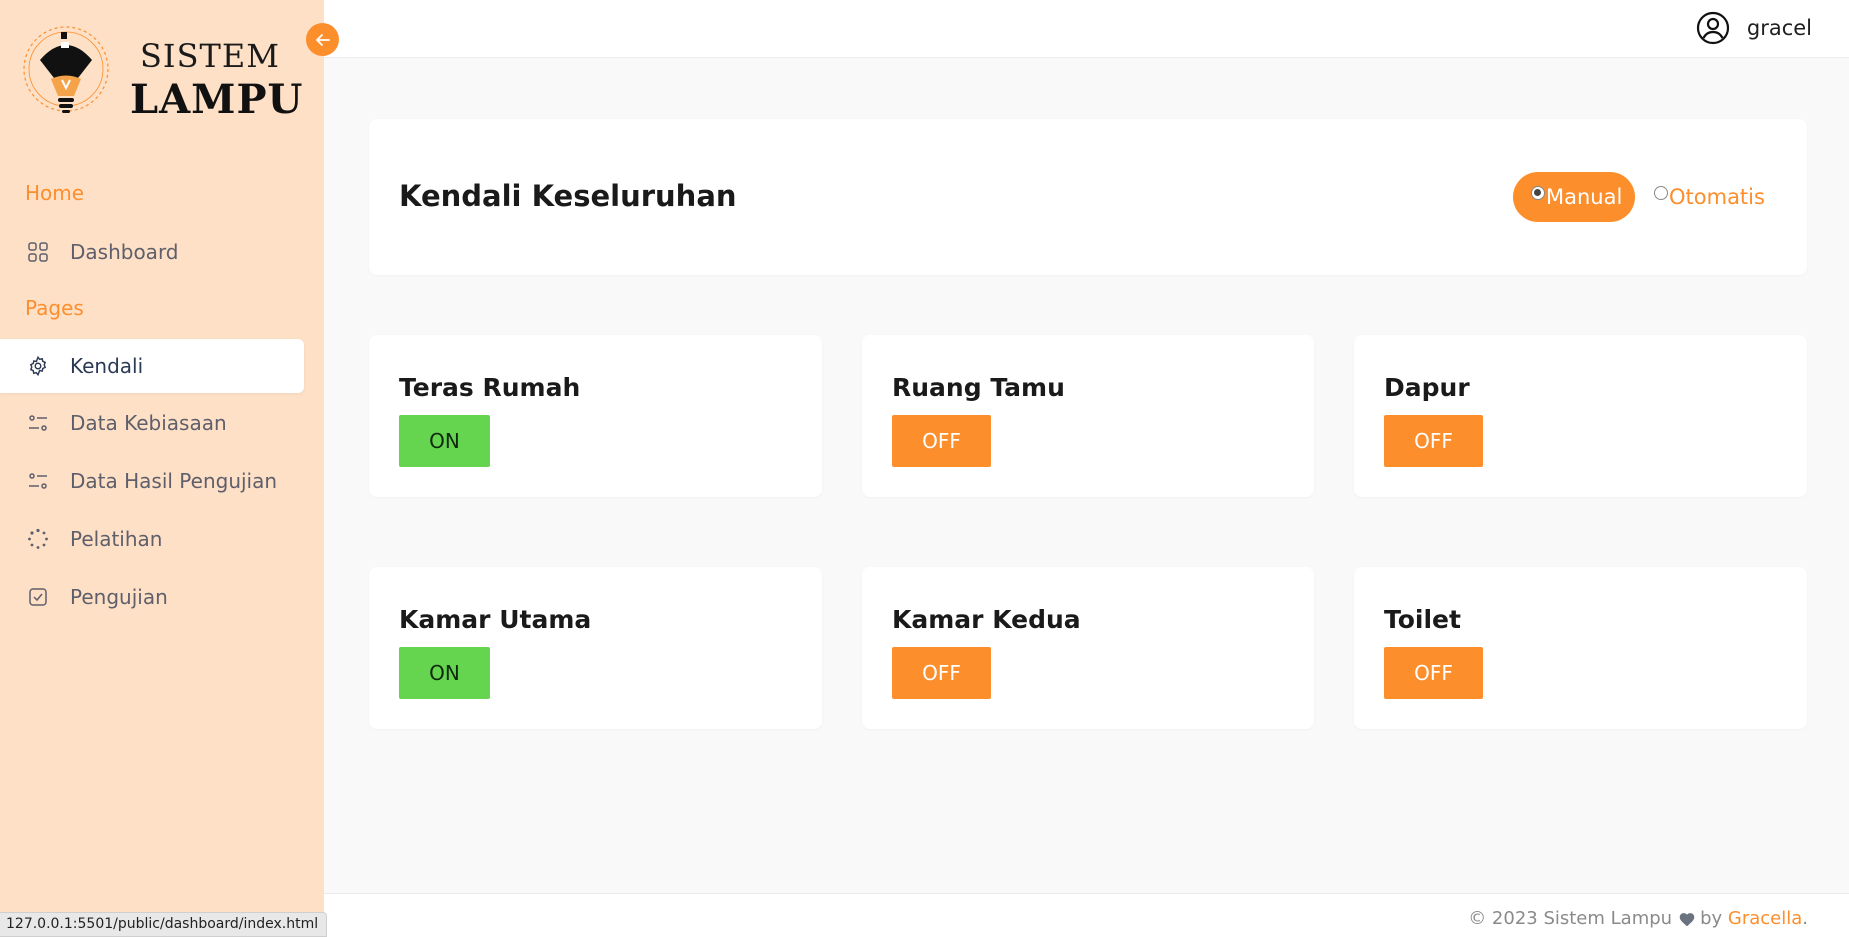 This screenshot has height=937, width=1849. Describe the element at coordinates (1765, 918) in the screenshot. I see `author-link: Gracella` at that location.